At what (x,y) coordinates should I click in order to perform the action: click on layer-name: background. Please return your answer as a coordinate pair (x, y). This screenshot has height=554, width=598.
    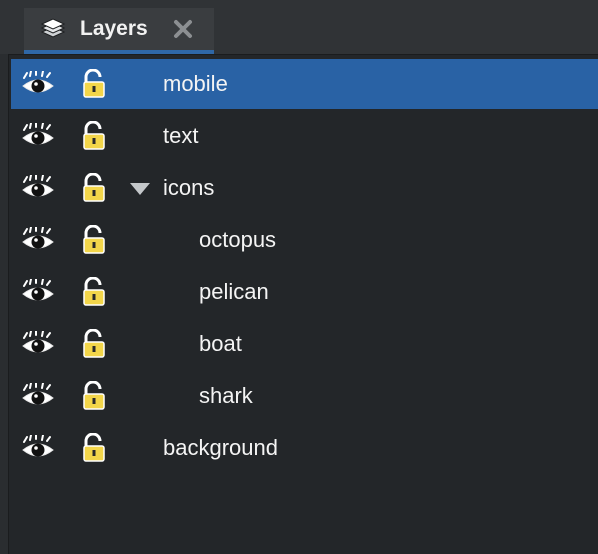
    Looking at the image, I should click on (220, 447).